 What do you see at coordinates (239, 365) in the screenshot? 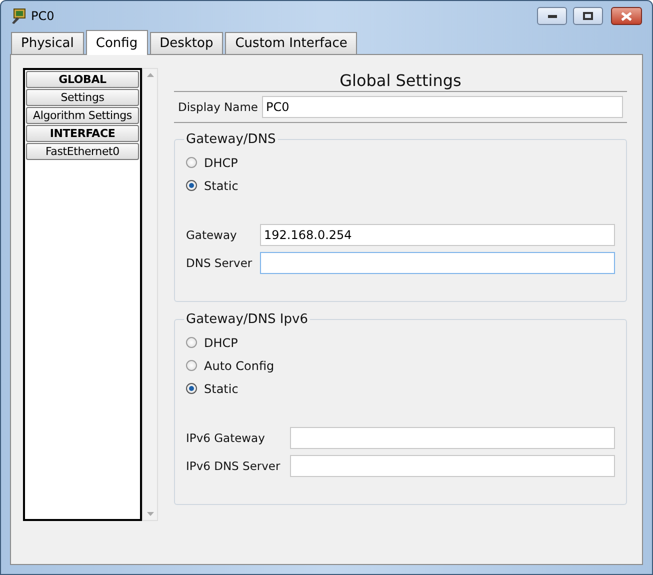
I see `radio-label: Auto Config` at bounding box center [239, 365].